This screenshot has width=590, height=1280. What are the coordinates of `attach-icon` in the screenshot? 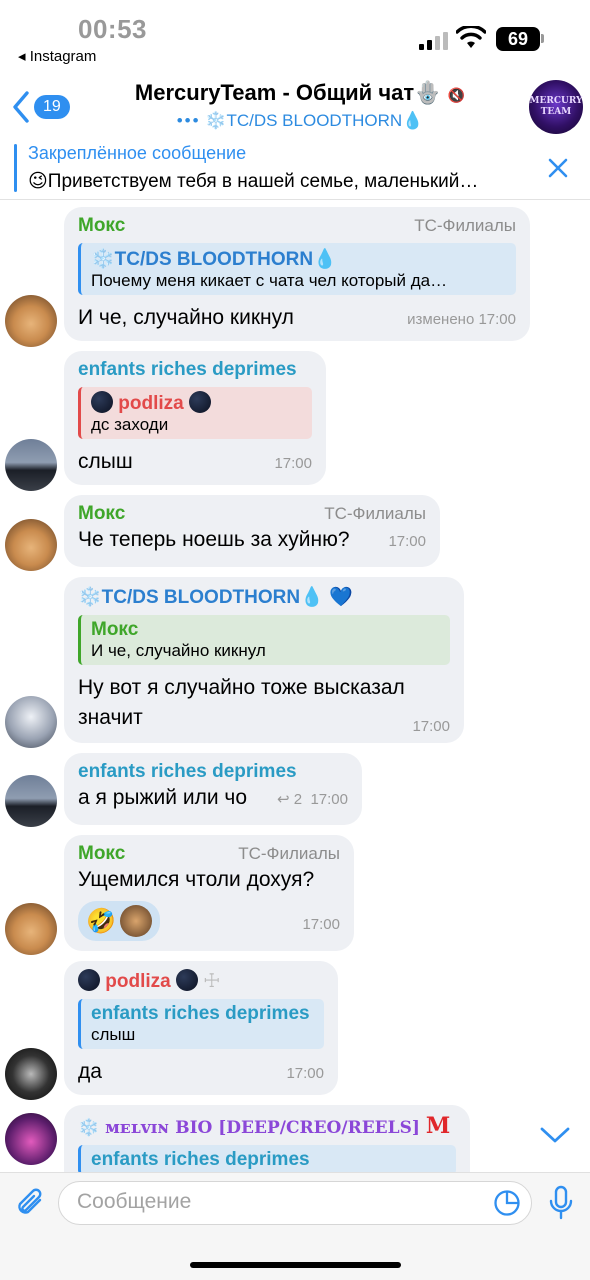 It's located at (30, 1203).